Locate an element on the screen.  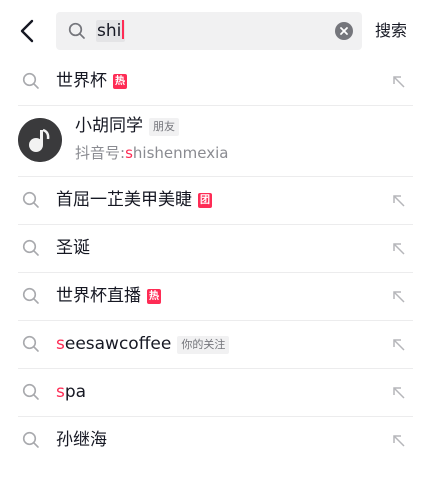
suggestion-item: 孙继海 is located at coordinates (215, 441).